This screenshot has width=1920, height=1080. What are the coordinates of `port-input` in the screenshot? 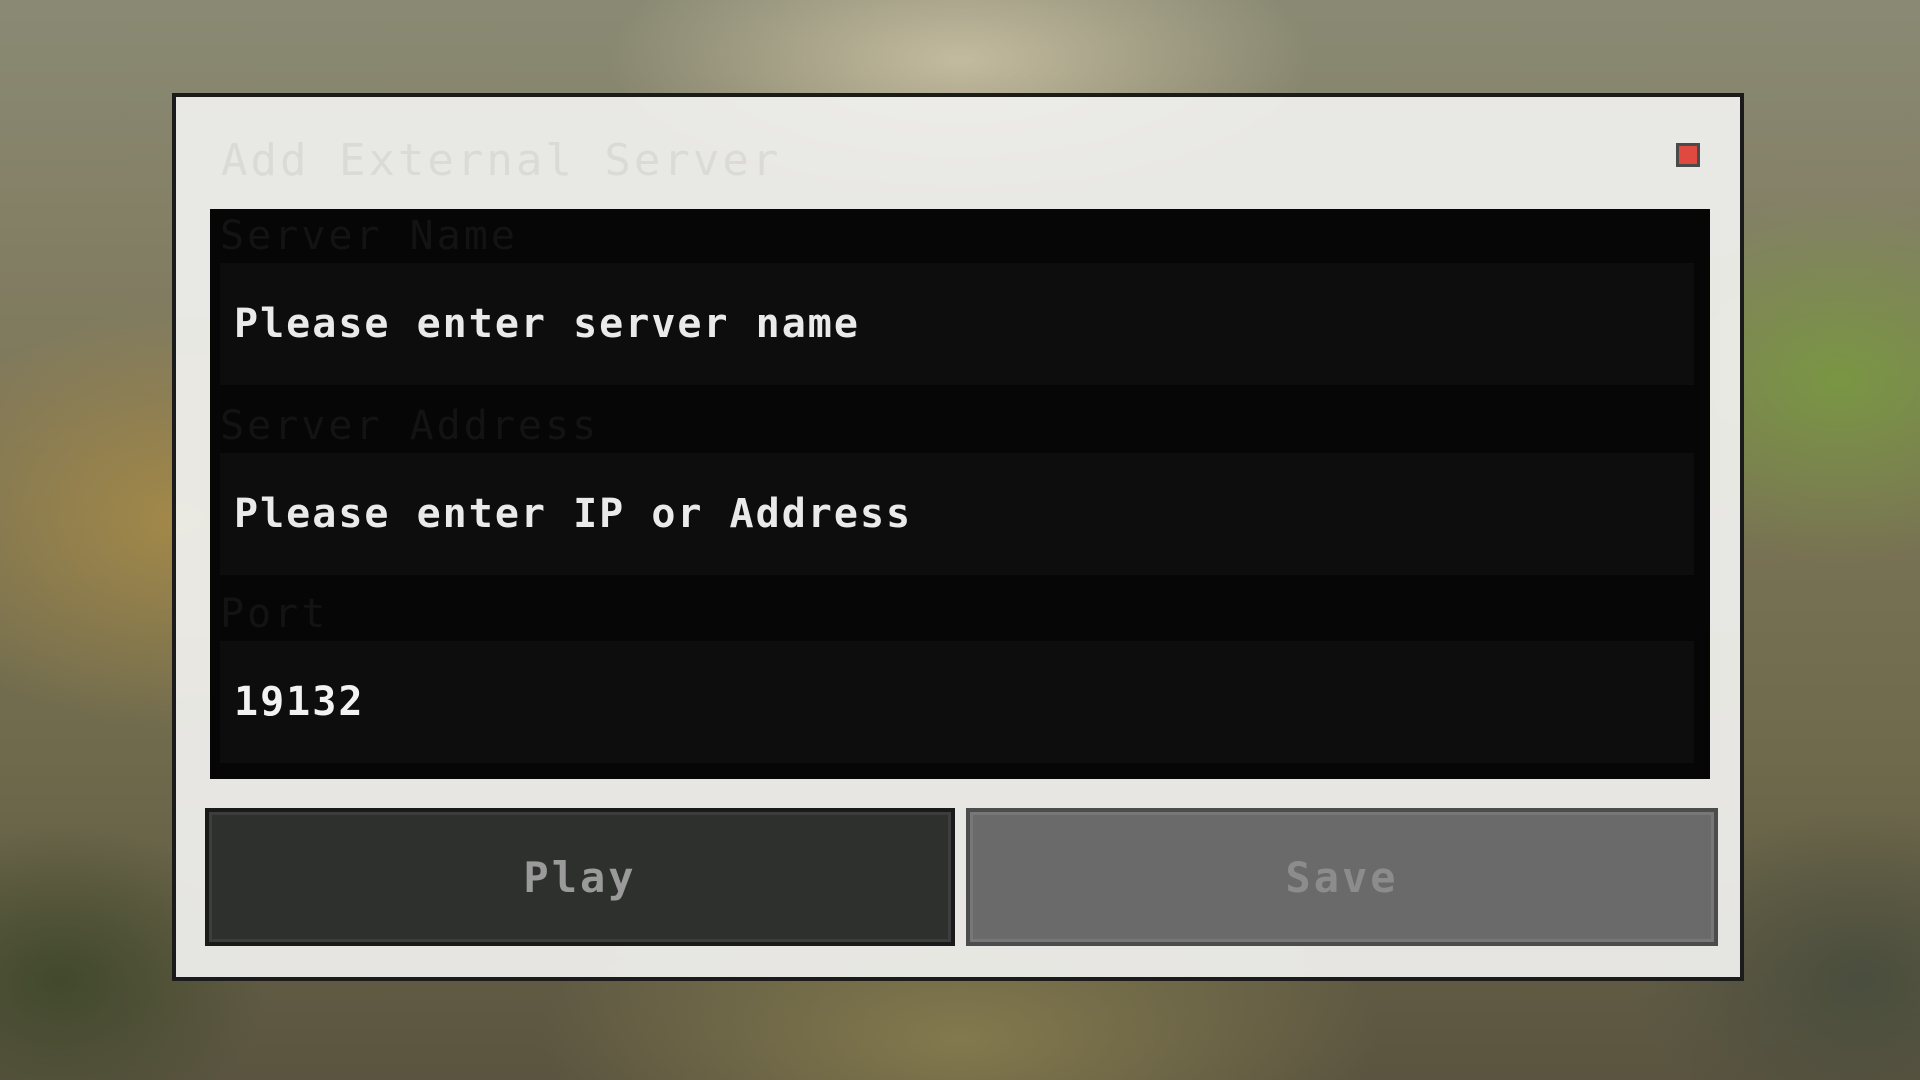 It's located at (957, 702).